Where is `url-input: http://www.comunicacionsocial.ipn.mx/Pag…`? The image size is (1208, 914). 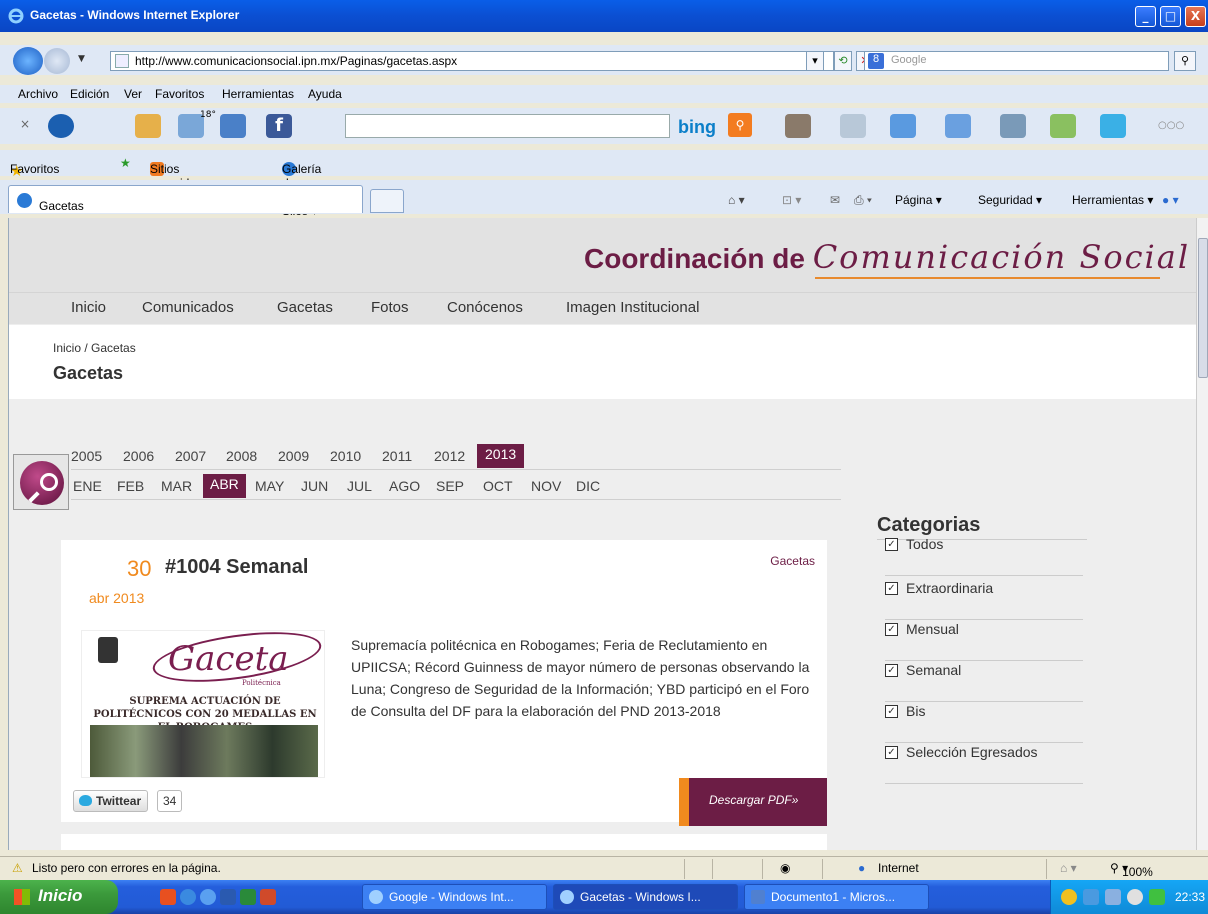
url-input: http://www.comunicacionsocial.ipn.mx/Pag… is located at coordinates (472, 61).